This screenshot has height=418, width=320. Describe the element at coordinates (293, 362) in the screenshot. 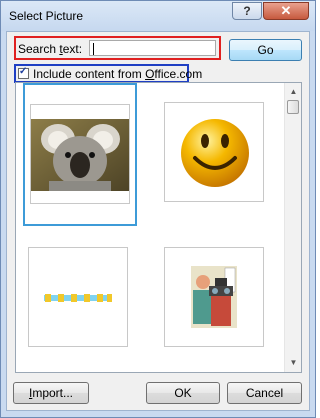

I see `scroll-down-icon: ▼` at that location.